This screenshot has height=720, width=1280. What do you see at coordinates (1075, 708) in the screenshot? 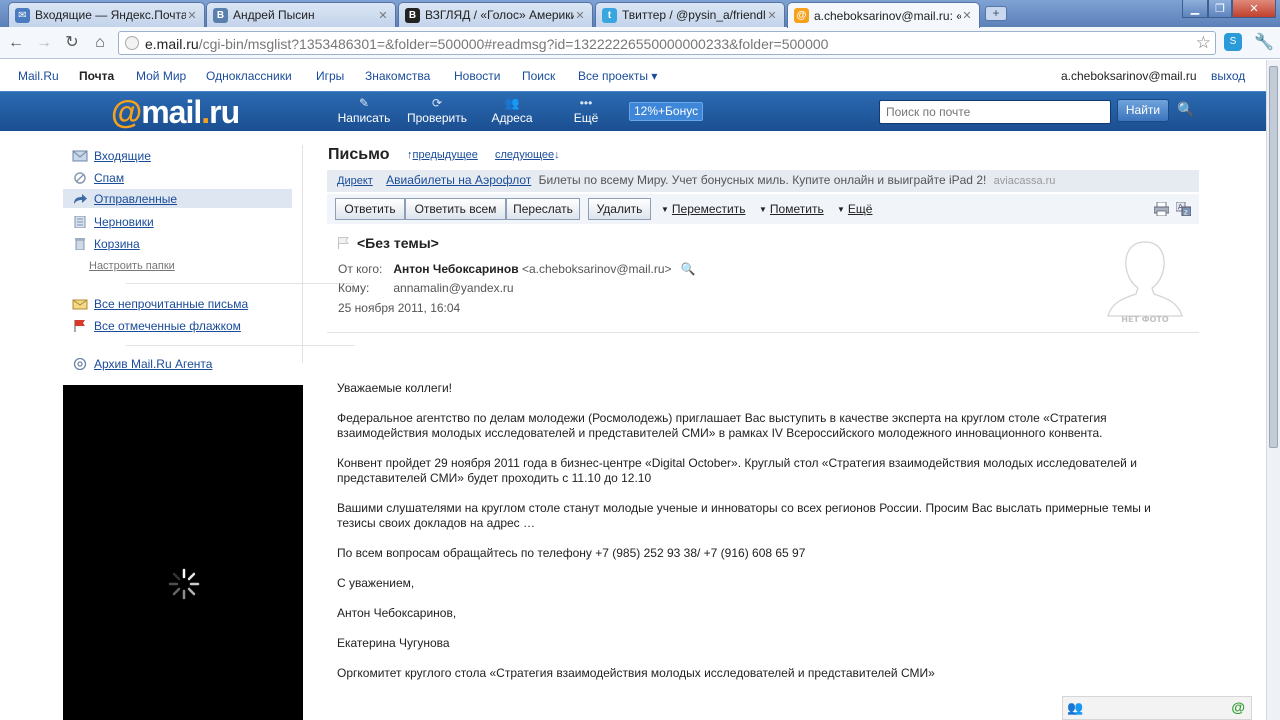
I see `contacts-tray-icon: 👥` at bounding box center [1075, 708].